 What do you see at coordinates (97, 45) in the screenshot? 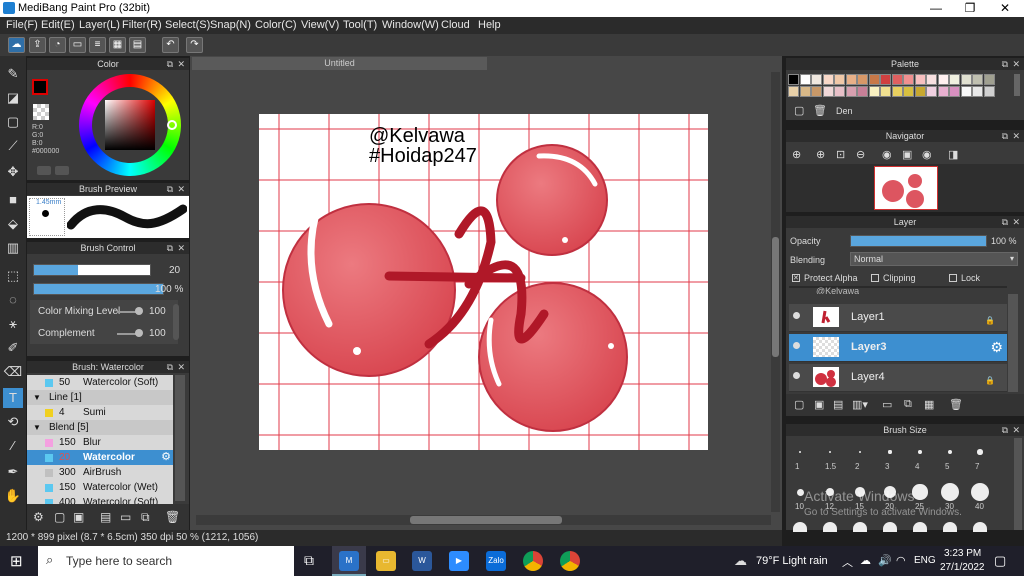
I see `page-icon: ≡` at bounding box center [97, 45].